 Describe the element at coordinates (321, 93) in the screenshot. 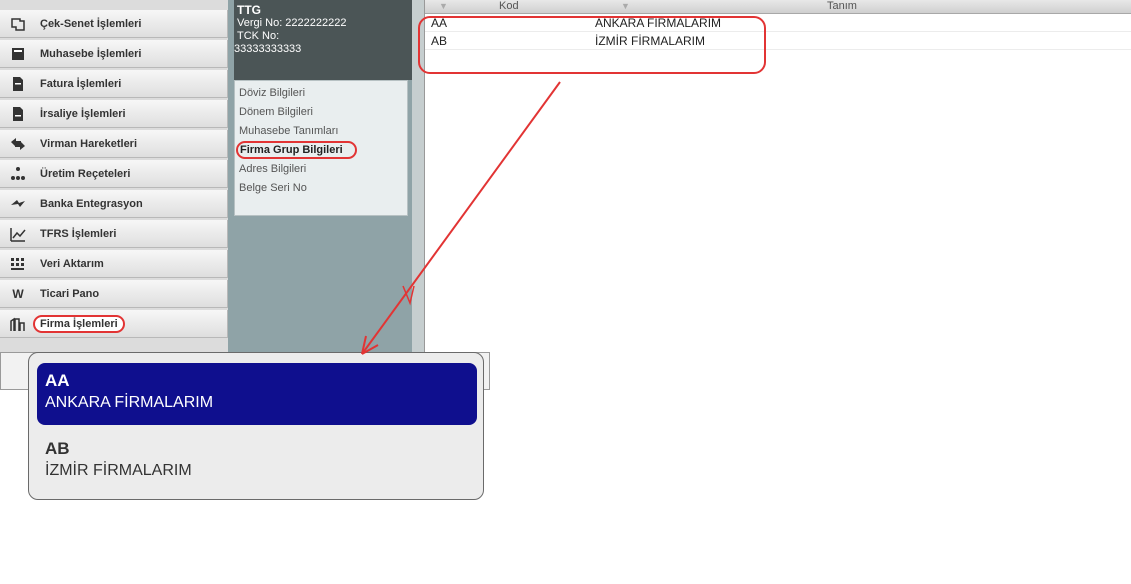

I see `menu-item-doviz: Döviz Bilgileri` at that location.